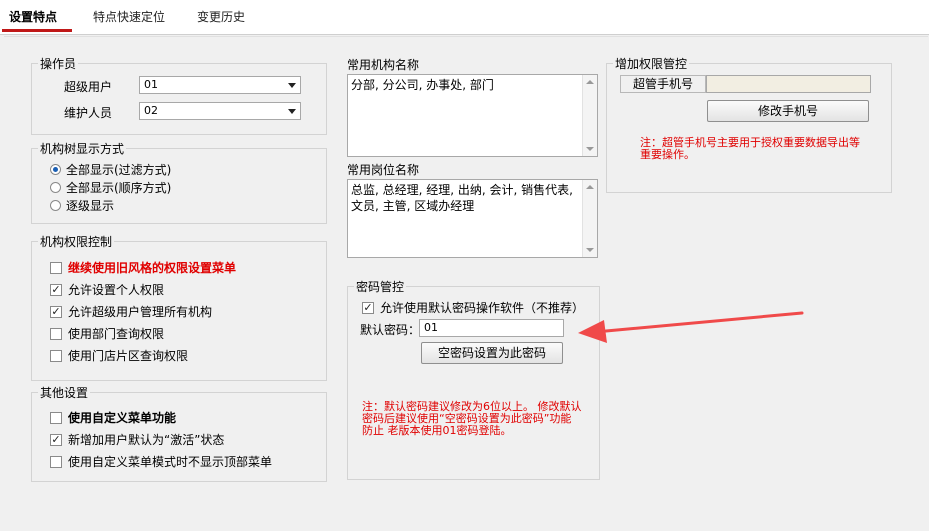 The width and height of the screenshot is (929, 531). I want to click on radio-level-mode: 逐级显示, so click(82, 205).